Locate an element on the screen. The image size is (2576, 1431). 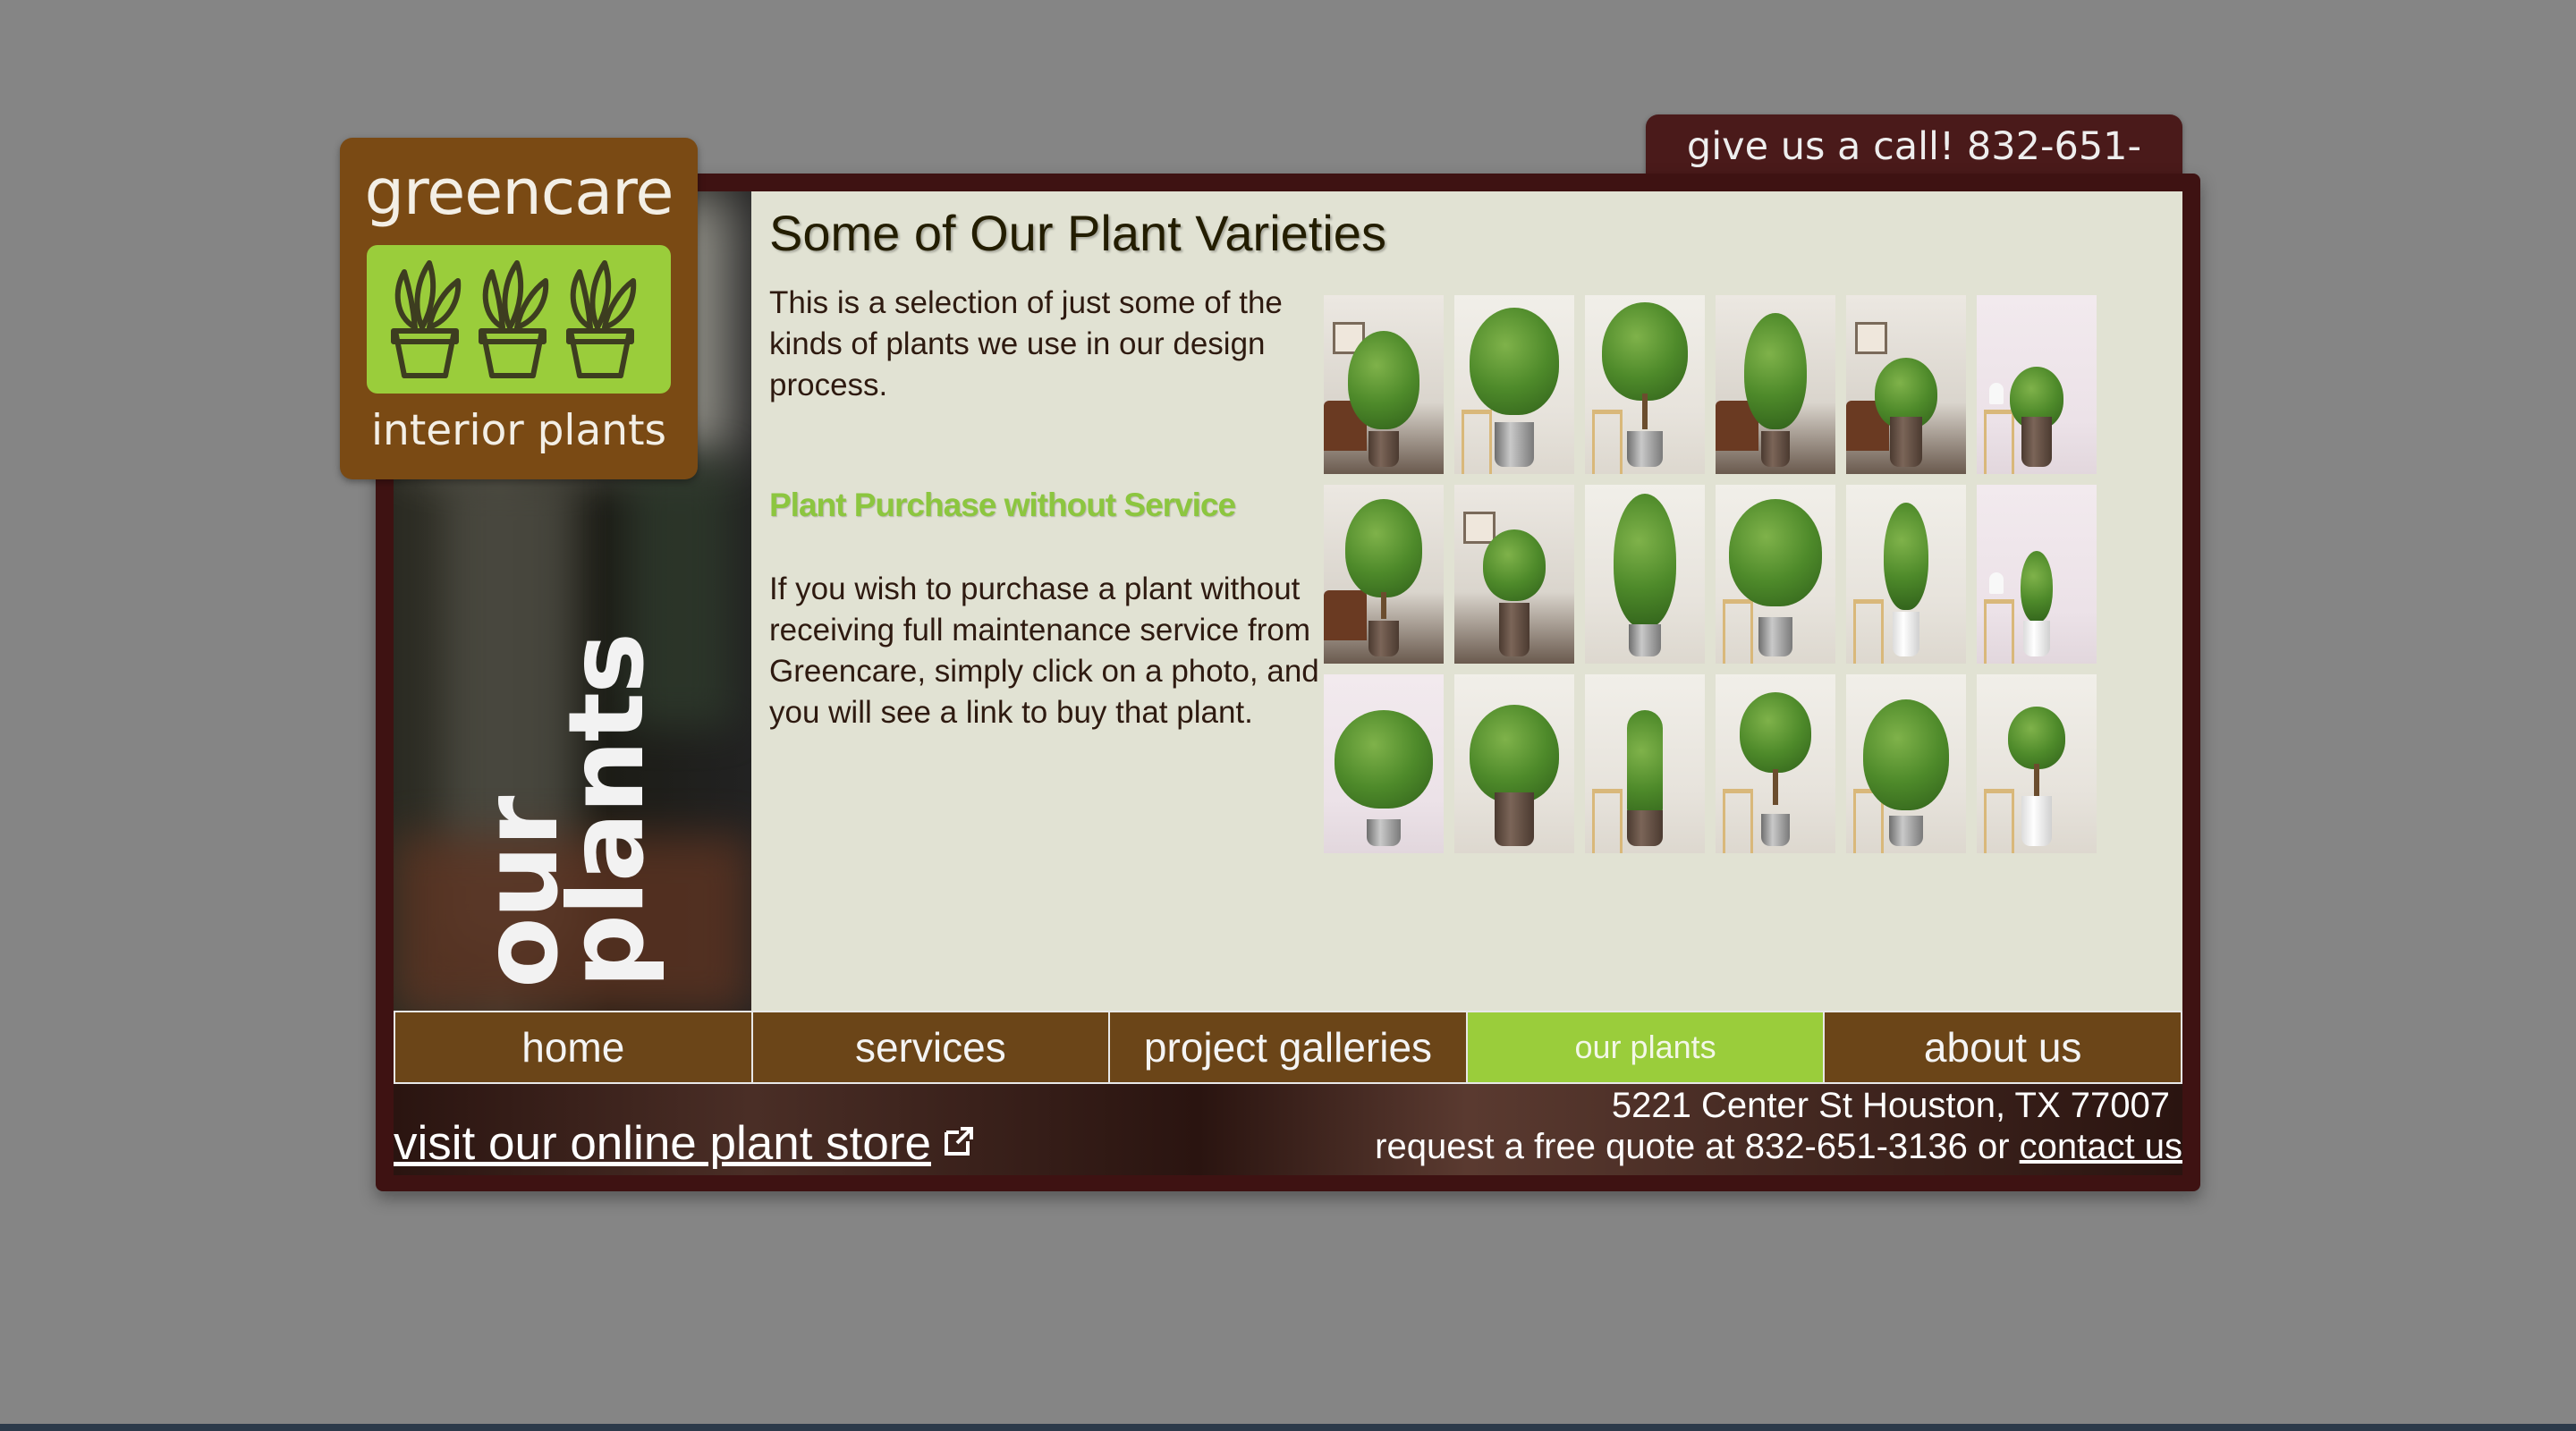
logo-tagline: interior plants is located at coordinates (518, 431).